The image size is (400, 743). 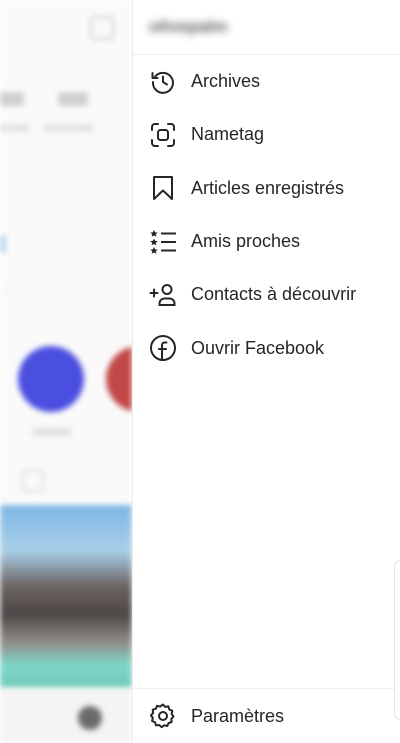 I want to click on menu-item-close-friends: Amis proches, so click(x=266, y=241).